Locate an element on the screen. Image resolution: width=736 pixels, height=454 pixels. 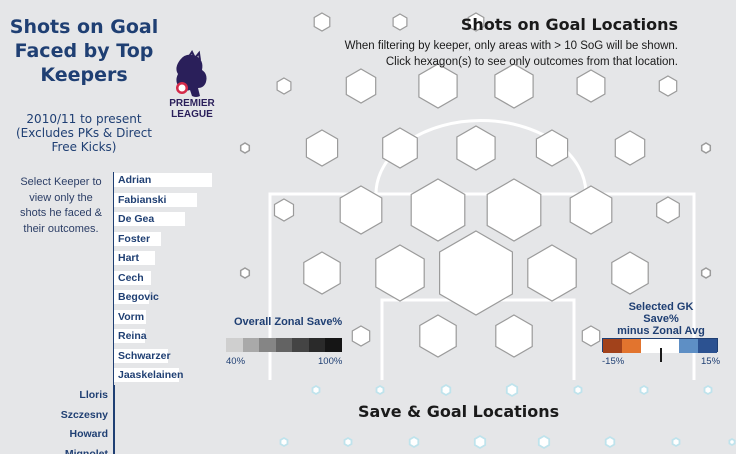
keeper-name: Foster is located at coordinates (134, 238).